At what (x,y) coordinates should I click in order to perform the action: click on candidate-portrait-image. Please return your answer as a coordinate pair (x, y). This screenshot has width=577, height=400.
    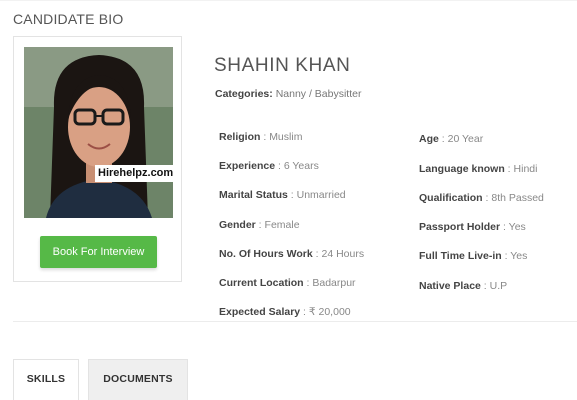
    Looking at the image, I should click on (98, 132).